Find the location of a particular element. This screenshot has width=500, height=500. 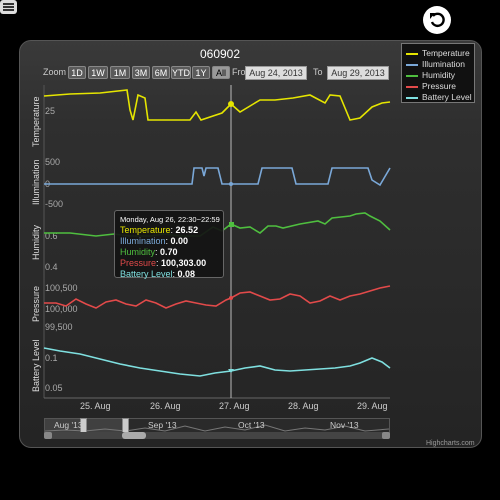

series-point-humidity is located at coordinates (231, 224).